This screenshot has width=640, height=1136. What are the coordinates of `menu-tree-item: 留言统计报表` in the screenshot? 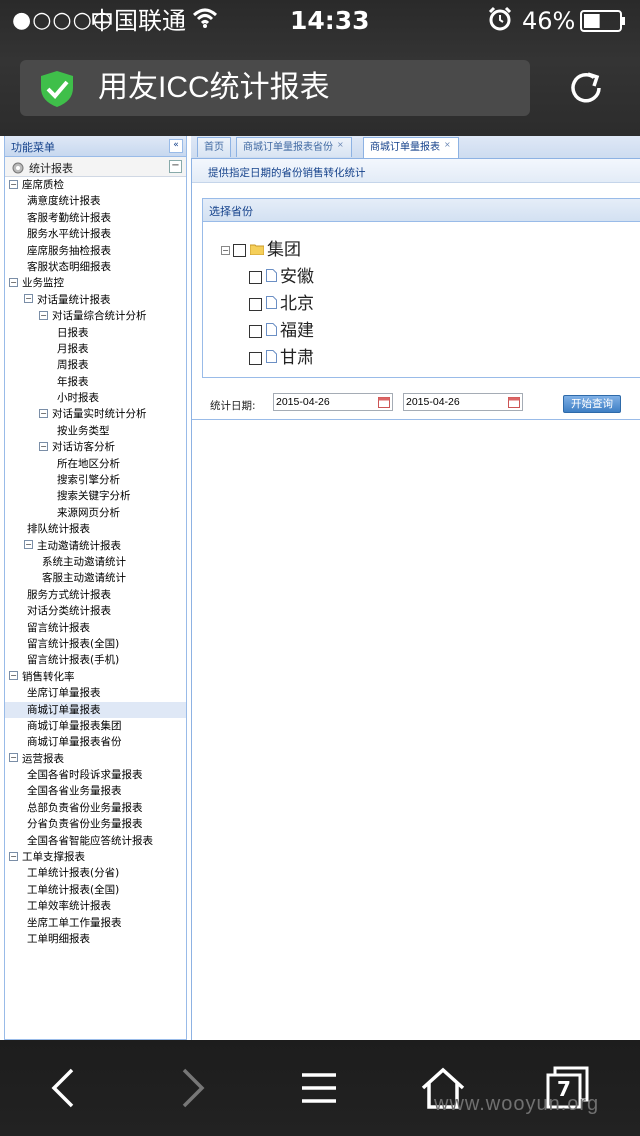 It's located at (95, 628).